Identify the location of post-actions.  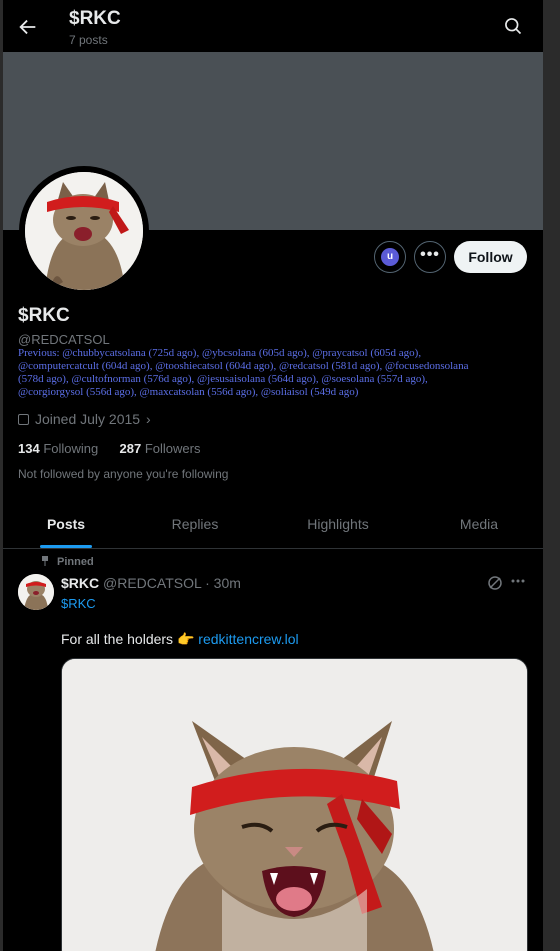
(507, 584).